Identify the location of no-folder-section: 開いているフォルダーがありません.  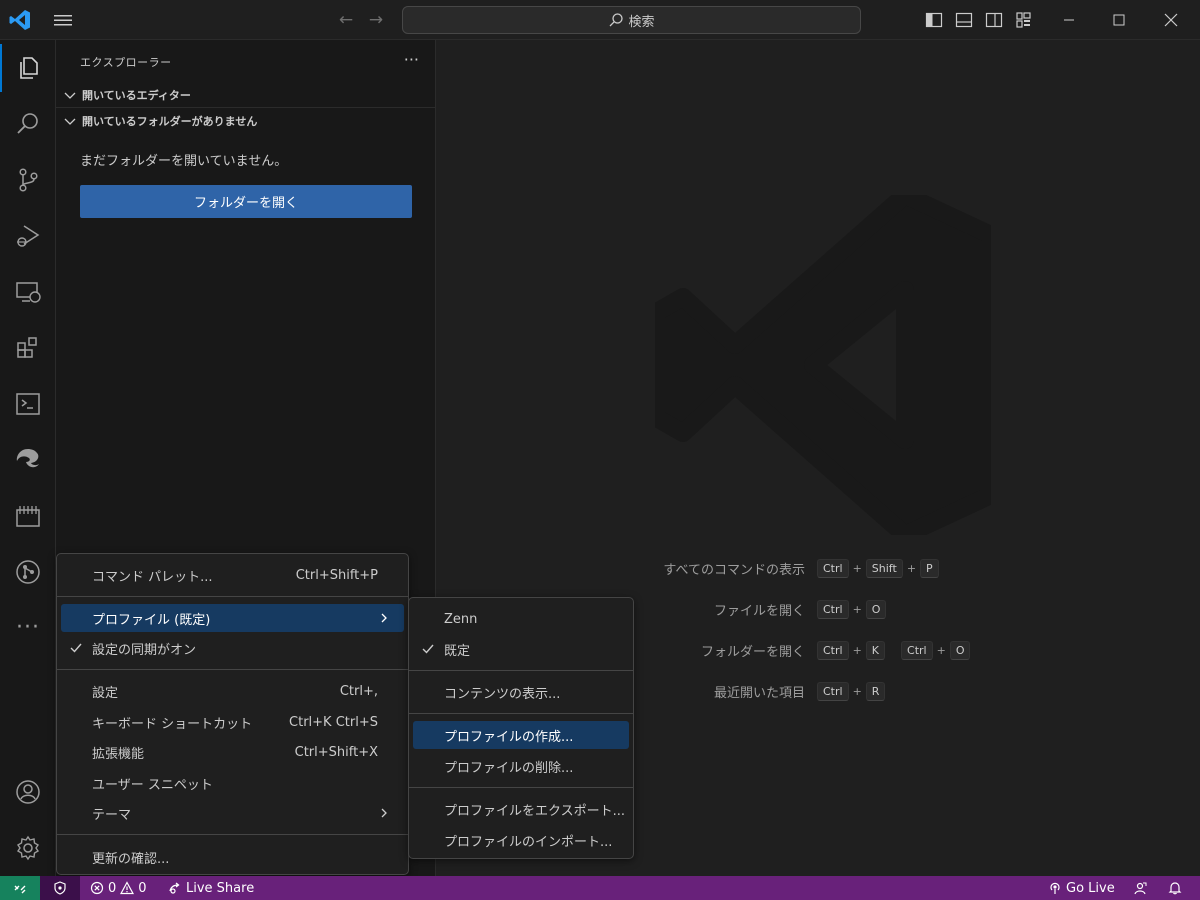
(246, 121).